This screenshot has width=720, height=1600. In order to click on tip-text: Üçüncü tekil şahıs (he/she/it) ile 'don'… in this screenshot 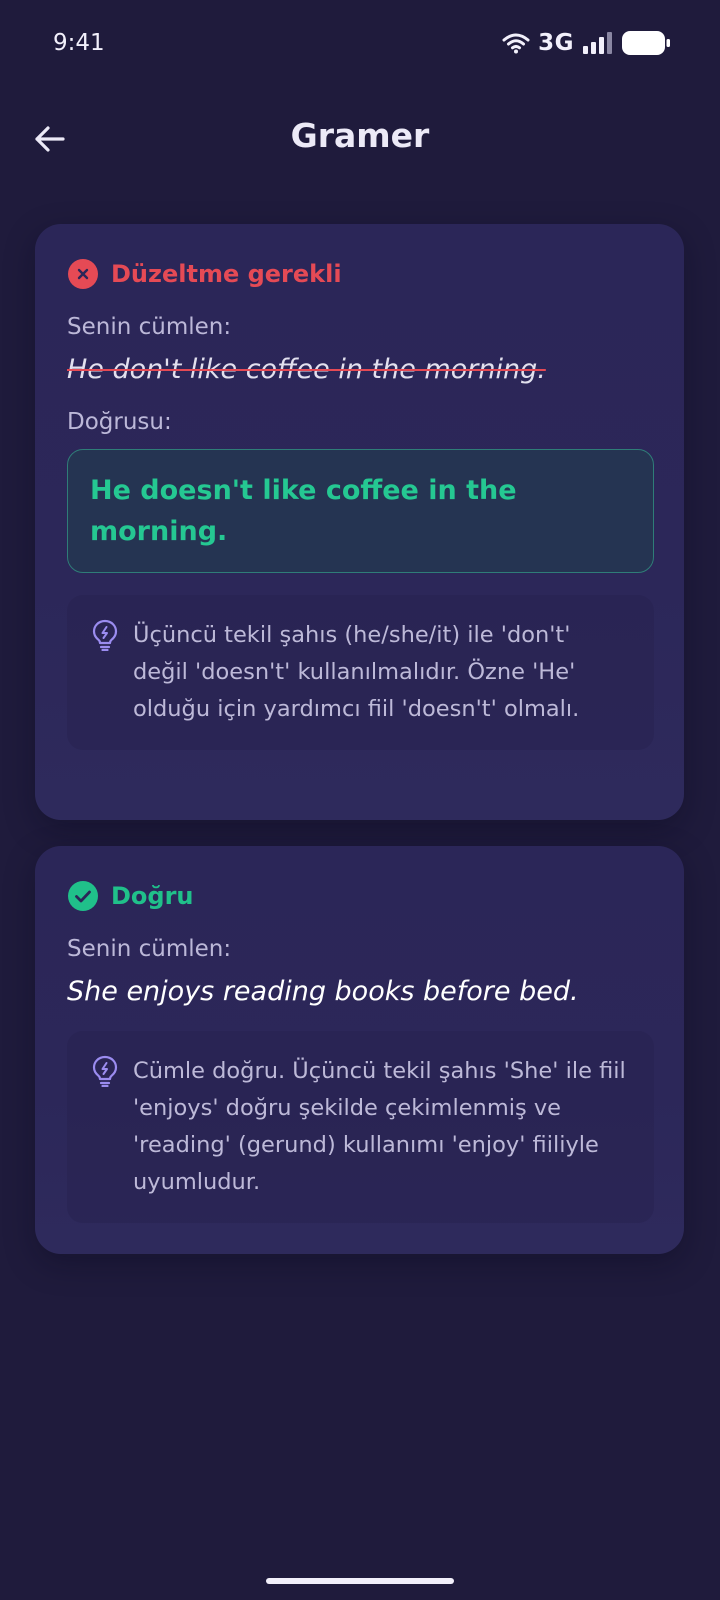, I will do `click(356, 672)`.